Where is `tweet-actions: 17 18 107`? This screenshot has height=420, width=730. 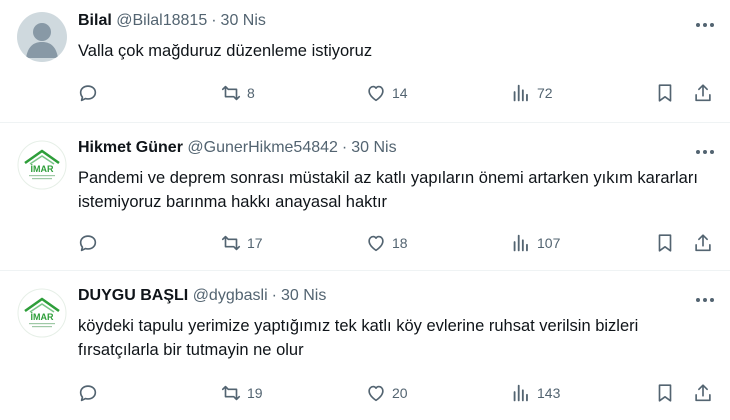
tweet-actions: 17 18 107 is located at coordinates (365, 243).